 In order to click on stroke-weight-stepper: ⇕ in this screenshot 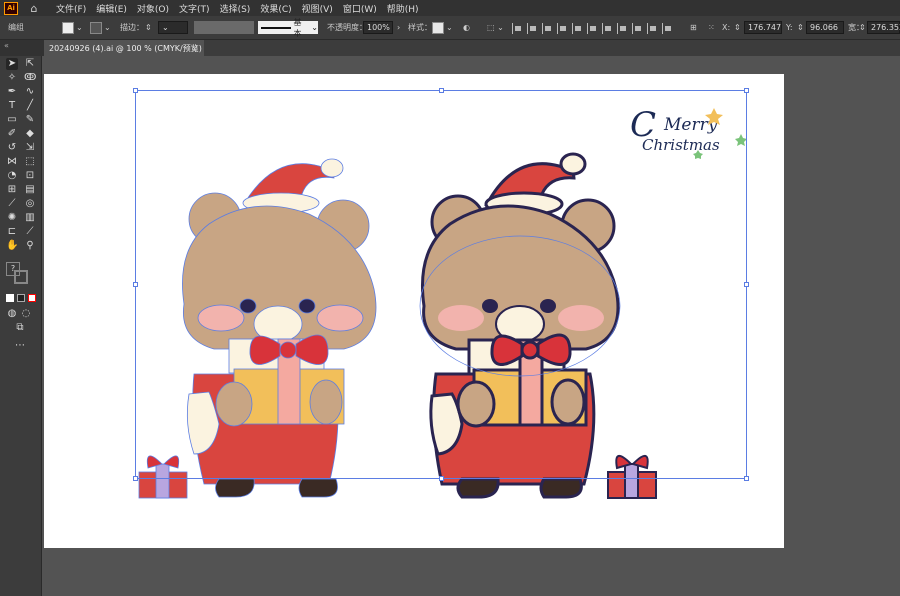, I will do `click(148, 27)`.